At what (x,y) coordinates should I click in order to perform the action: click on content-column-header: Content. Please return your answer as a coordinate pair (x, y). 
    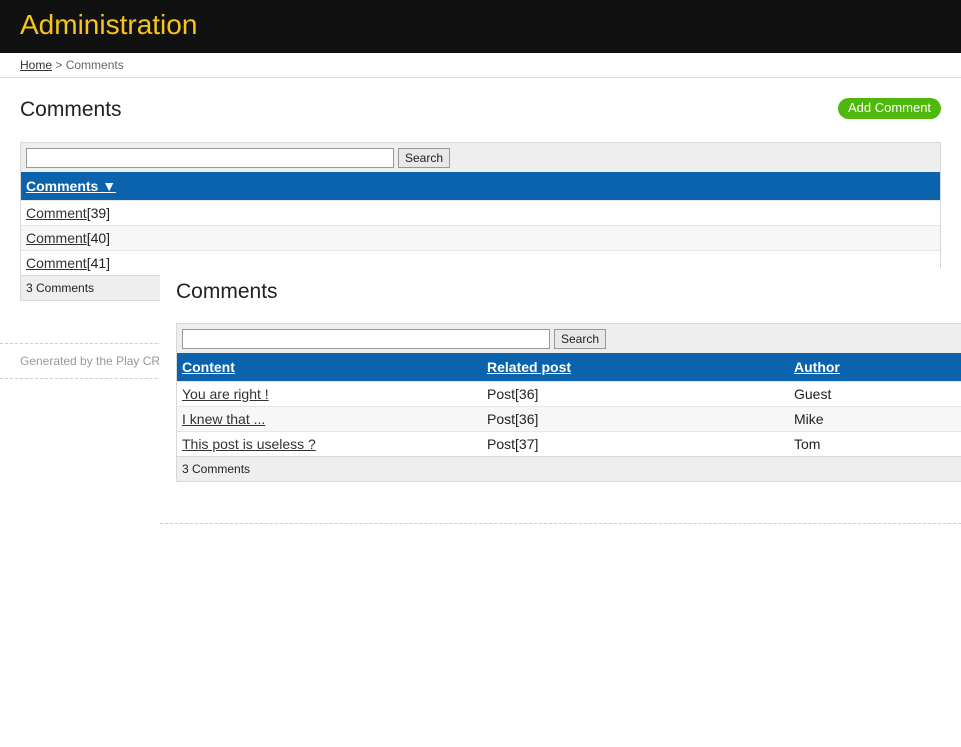
    Looking at the image, I should click on (208, 367).